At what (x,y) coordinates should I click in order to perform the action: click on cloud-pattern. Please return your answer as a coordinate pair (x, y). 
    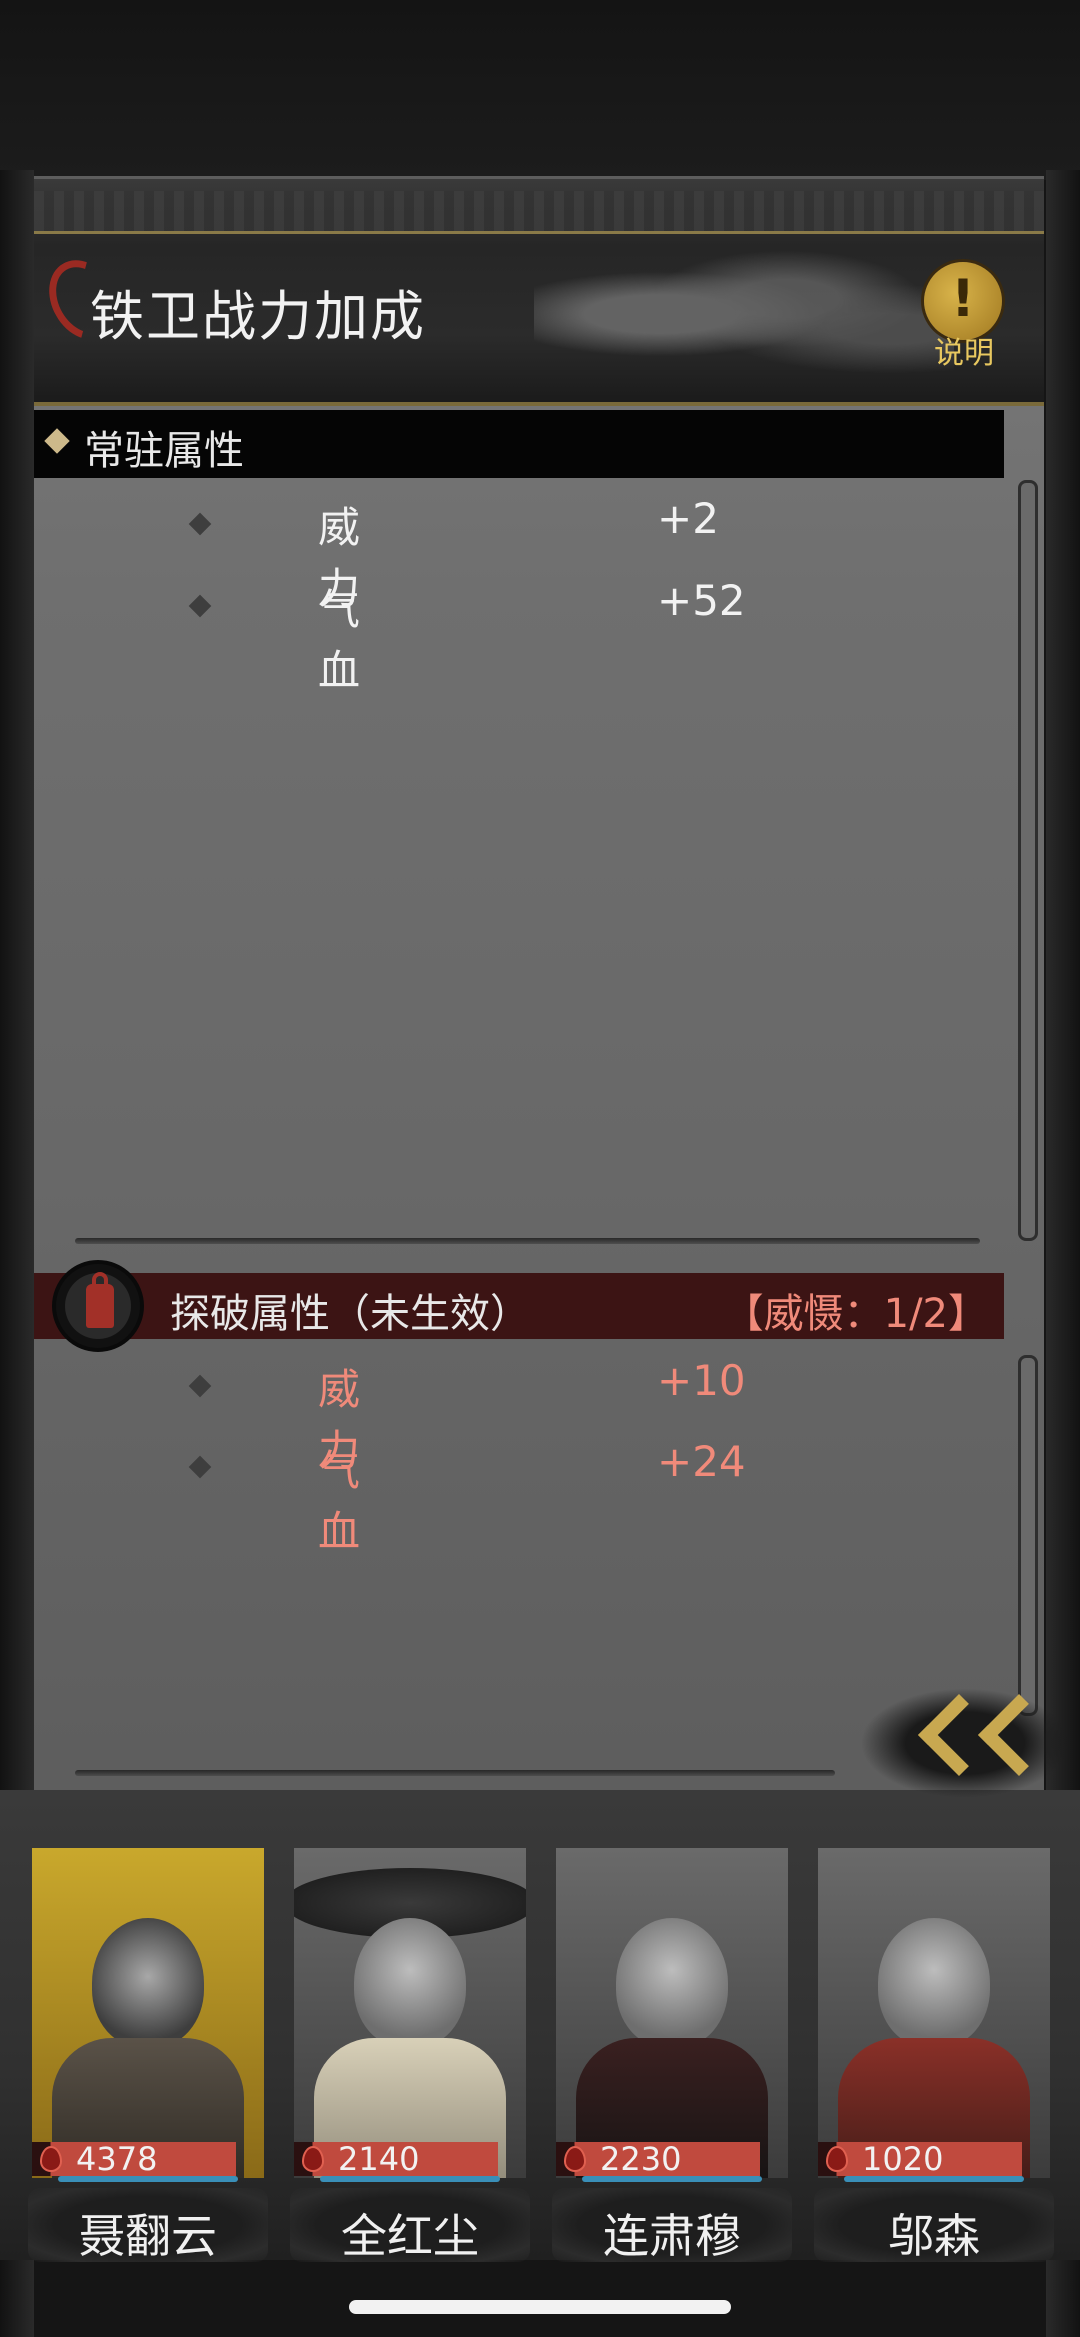
    Looking at the image, I should click on (744, 314).